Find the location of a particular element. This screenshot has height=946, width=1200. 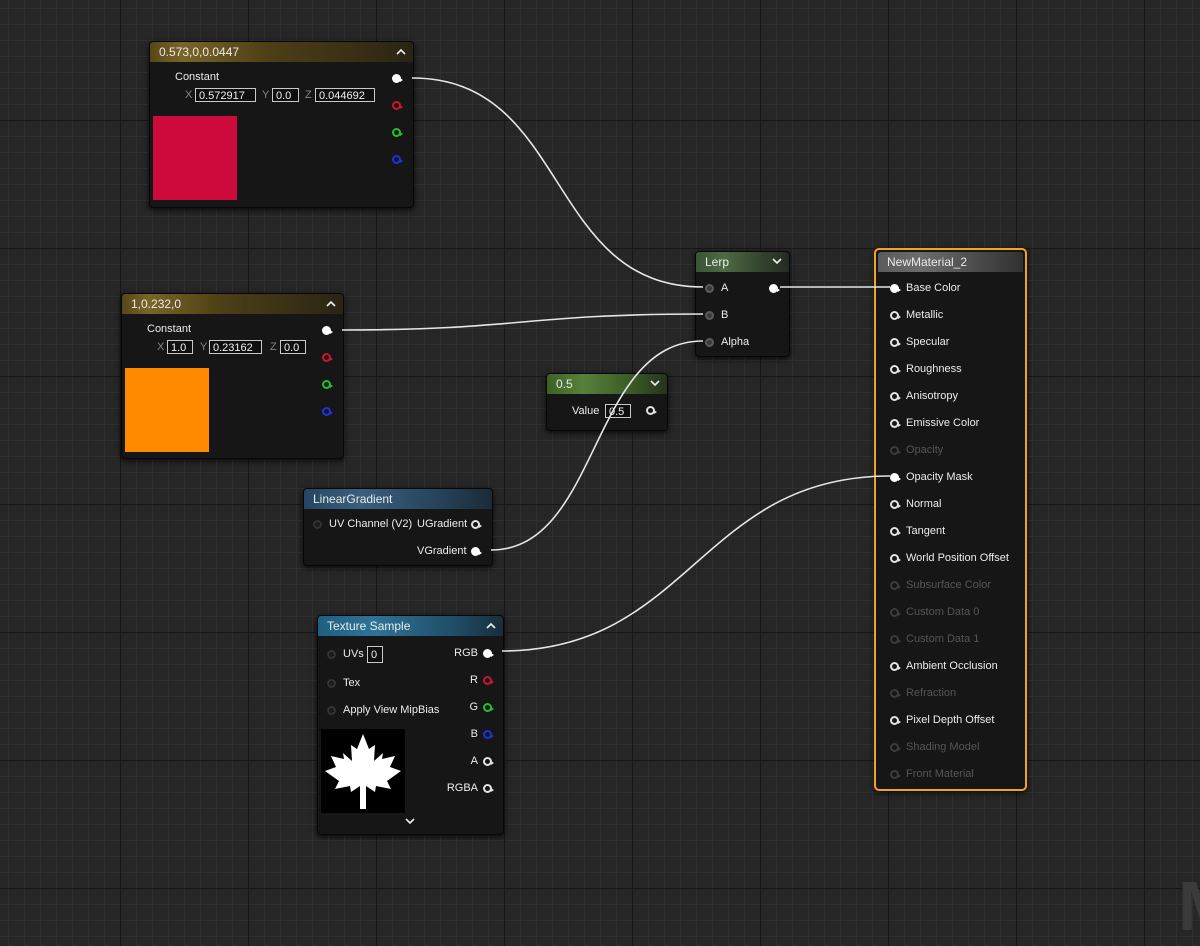

pin-alpha-label: Alpha is located at coordinates (735, 342).